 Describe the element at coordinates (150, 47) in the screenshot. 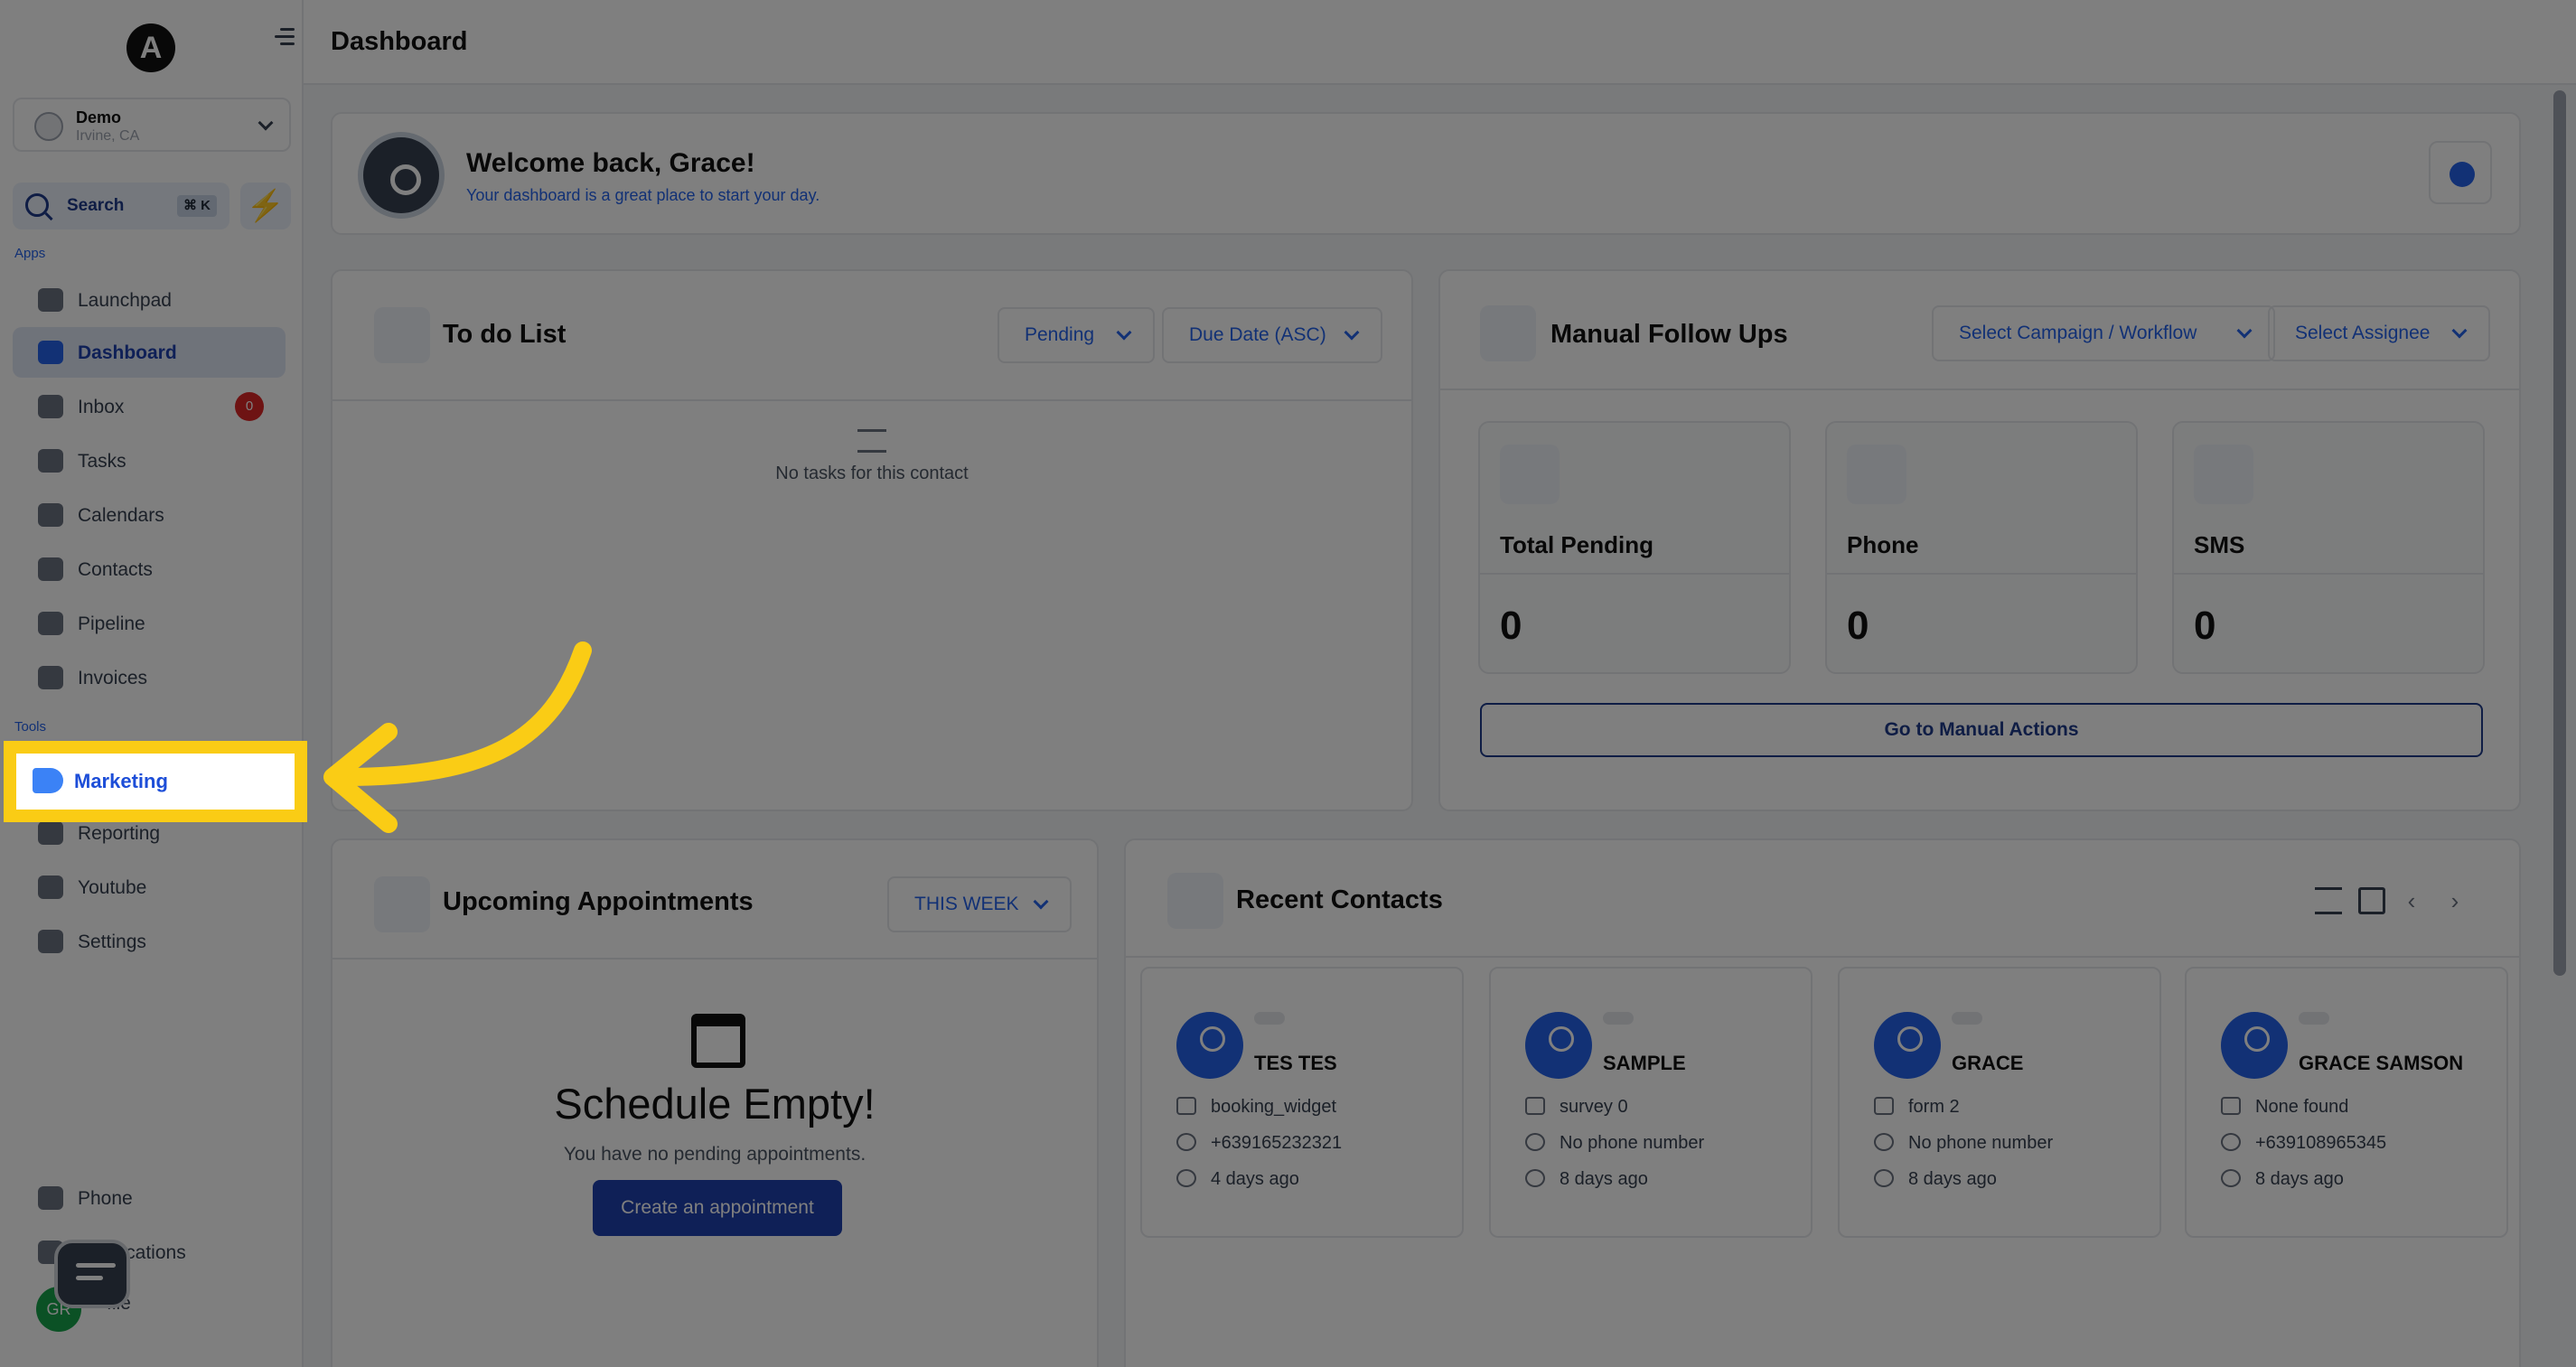

I see `app-logo: A` at that location.